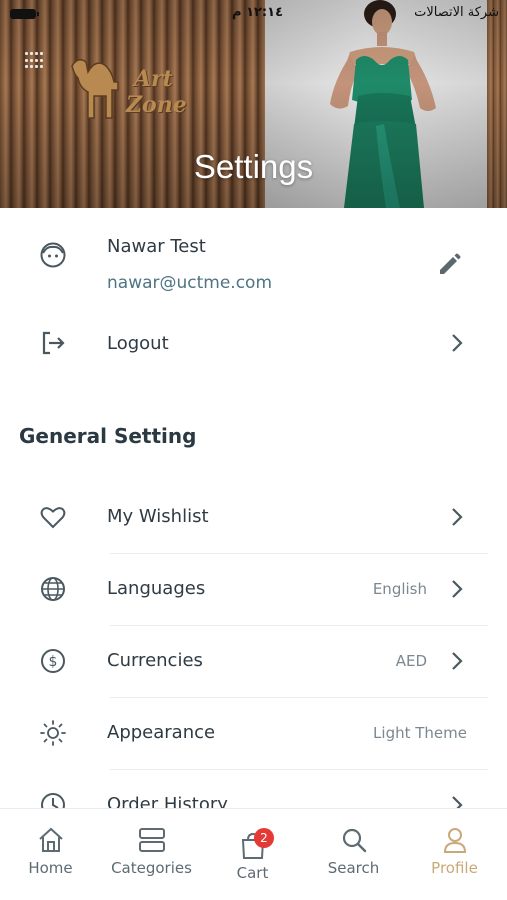 Image resolution: width=507 pixels, height=900 pixels. I want to click on nav-label-categories: Categories, so click(151, 868).